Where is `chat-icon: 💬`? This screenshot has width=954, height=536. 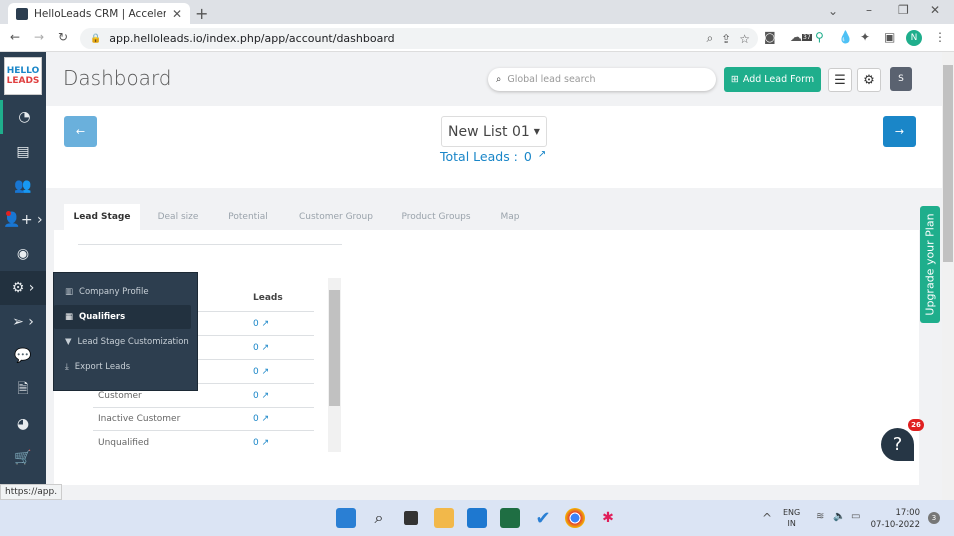 chat-icon: 💬 is located at coordinates (23, 356).